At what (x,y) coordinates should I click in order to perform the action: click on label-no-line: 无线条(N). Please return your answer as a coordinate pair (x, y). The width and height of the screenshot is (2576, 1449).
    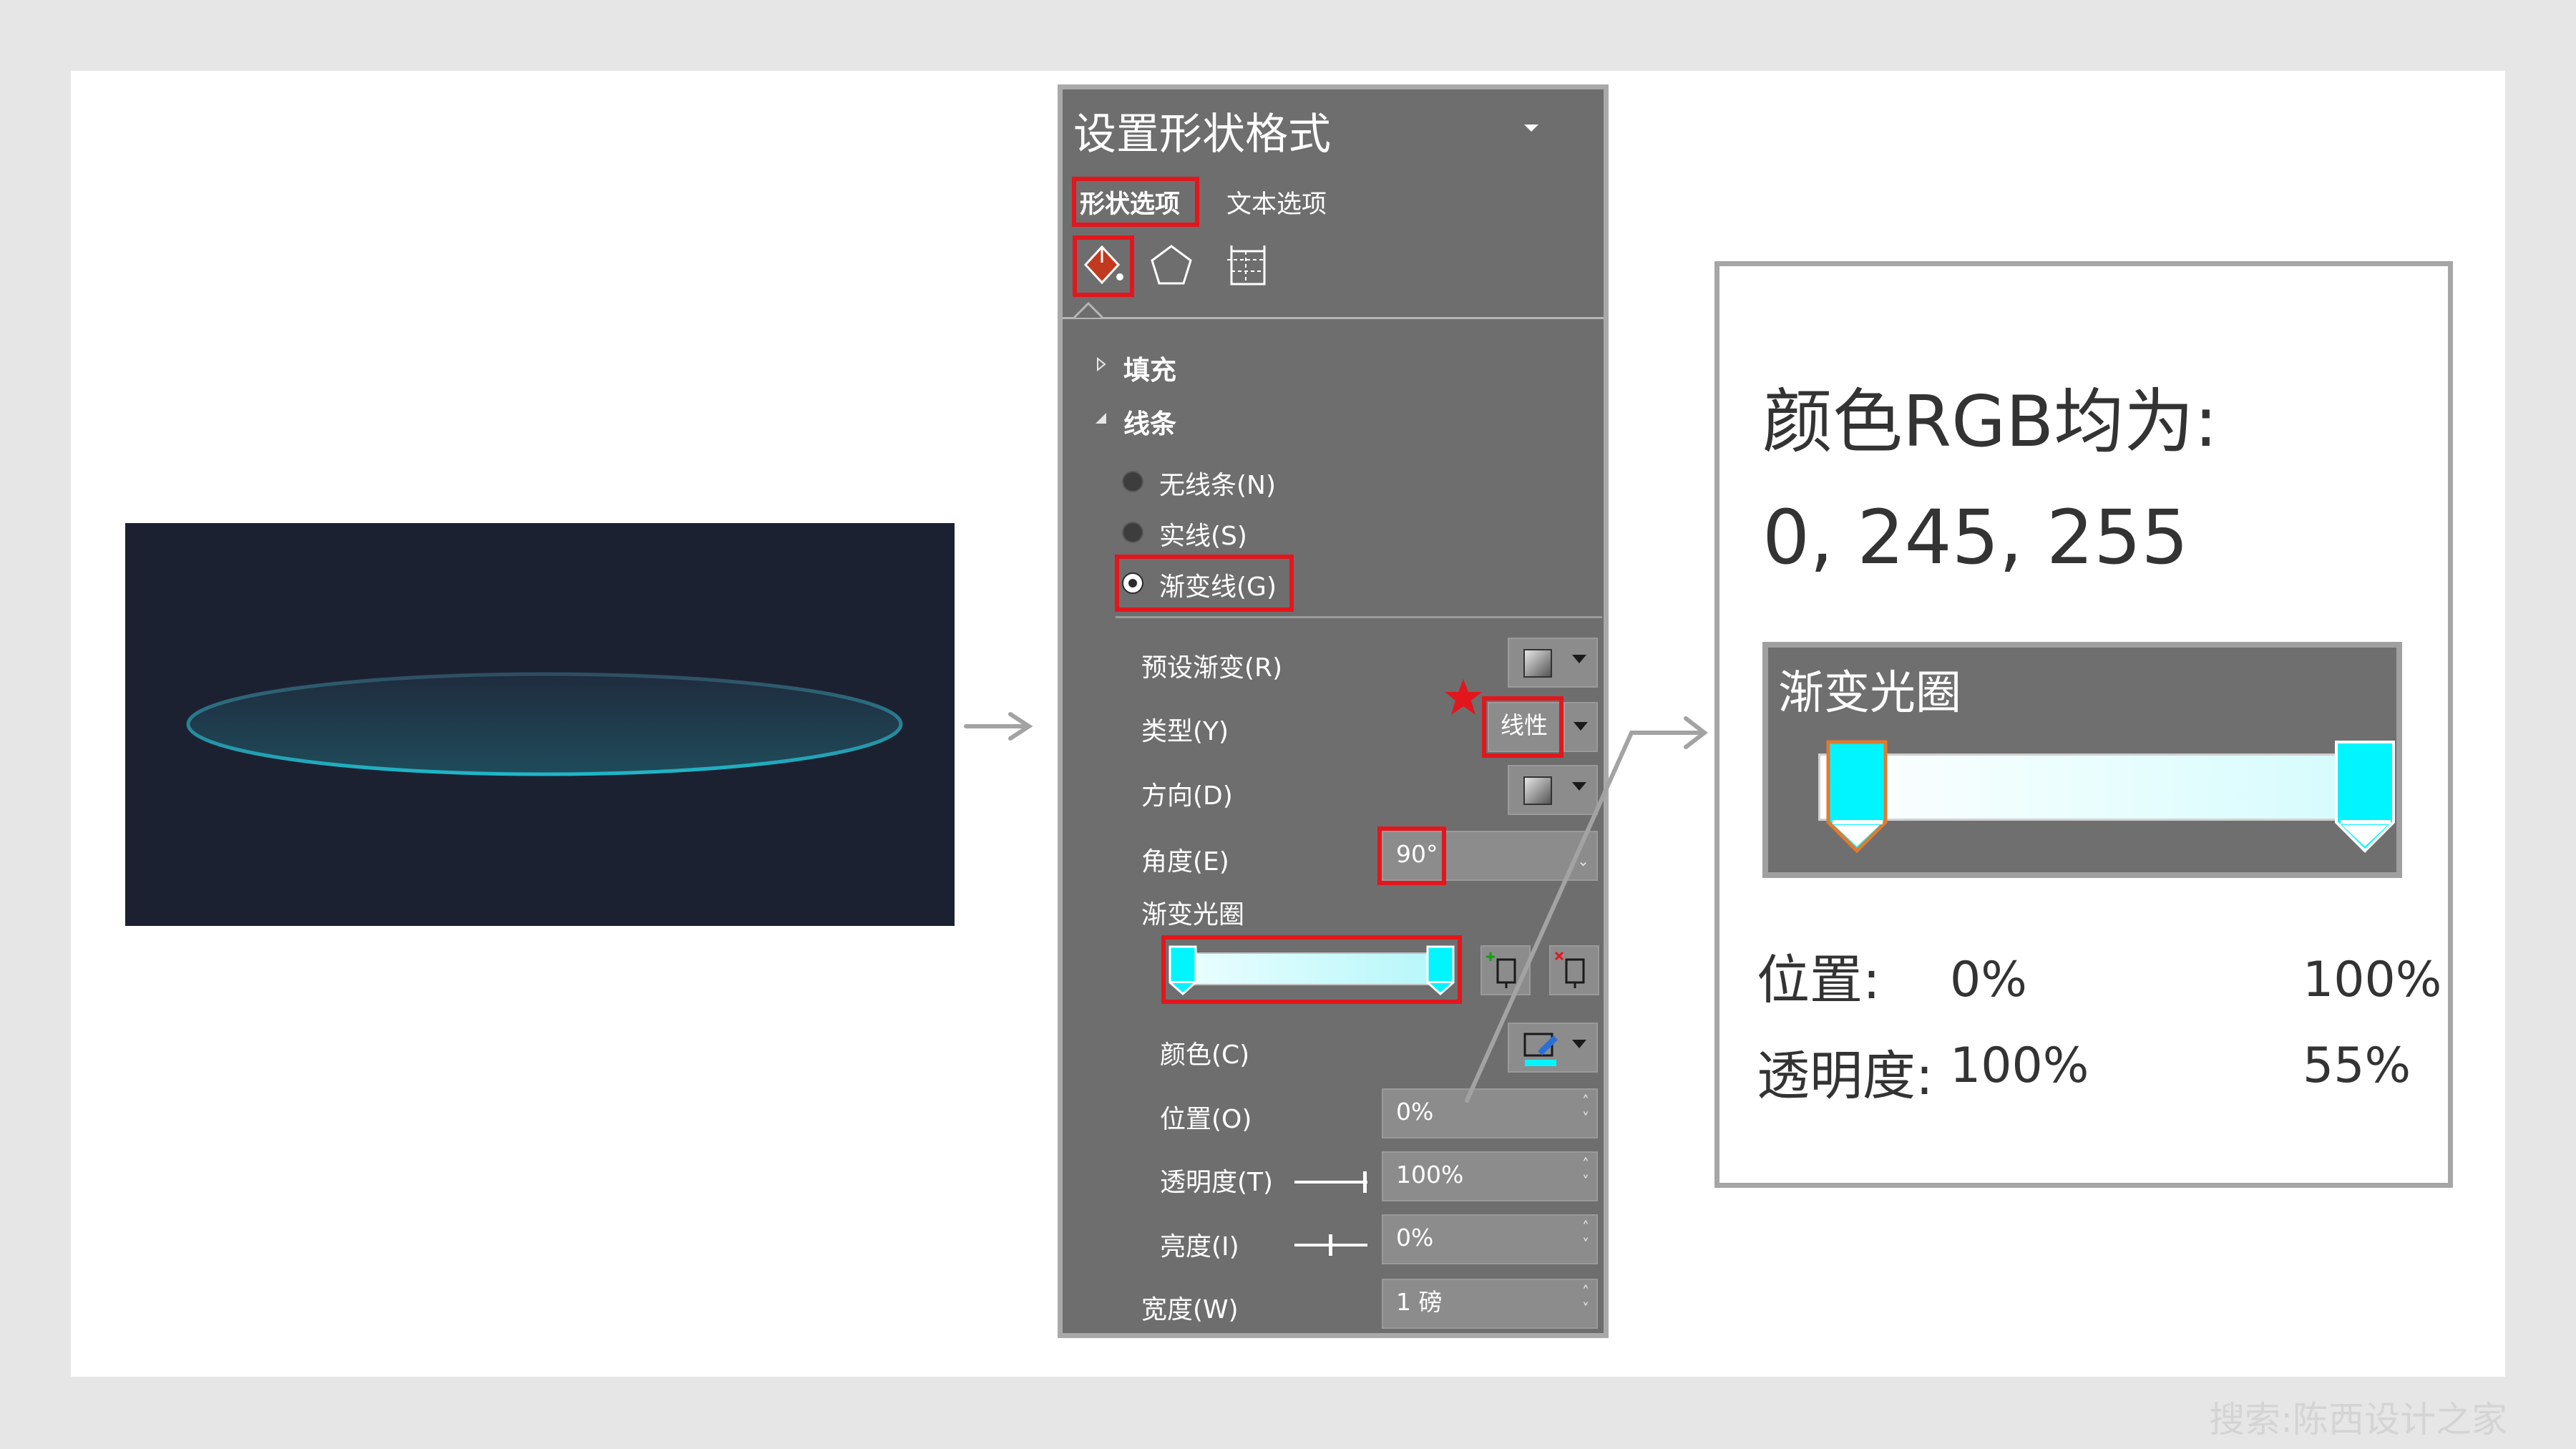
    Looking at the image, I should click on (1218, 485).